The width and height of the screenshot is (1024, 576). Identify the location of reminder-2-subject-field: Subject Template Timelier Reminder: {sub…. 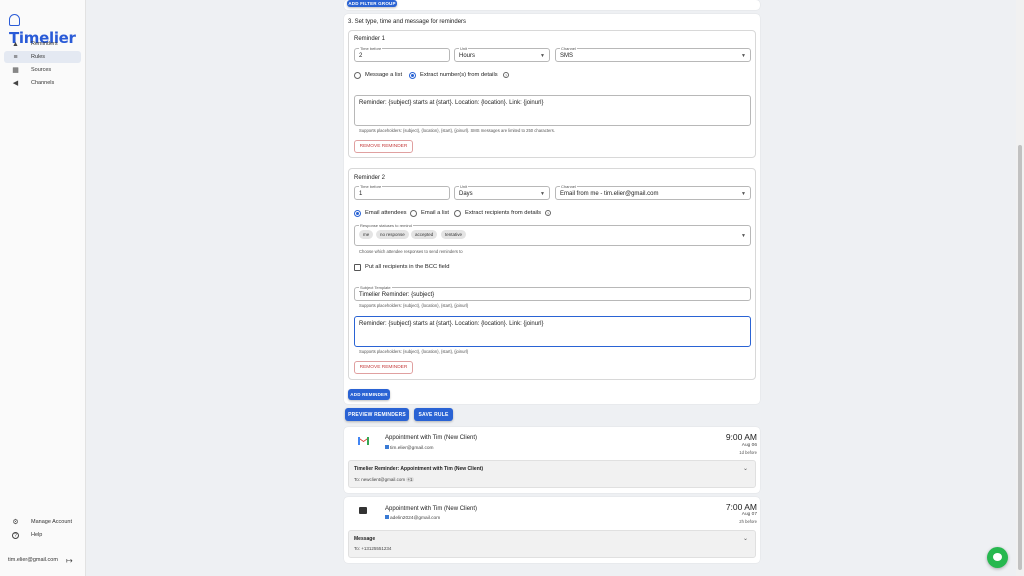
(552, 293).